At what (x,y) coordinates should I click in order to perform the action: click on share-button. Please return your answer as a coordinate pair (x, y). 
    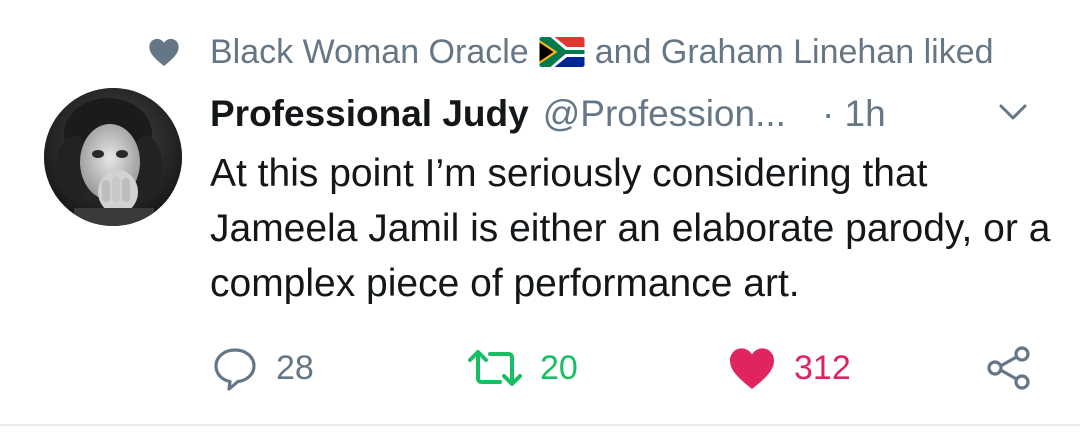
    Looking at the image, I should click on (1009, 368).